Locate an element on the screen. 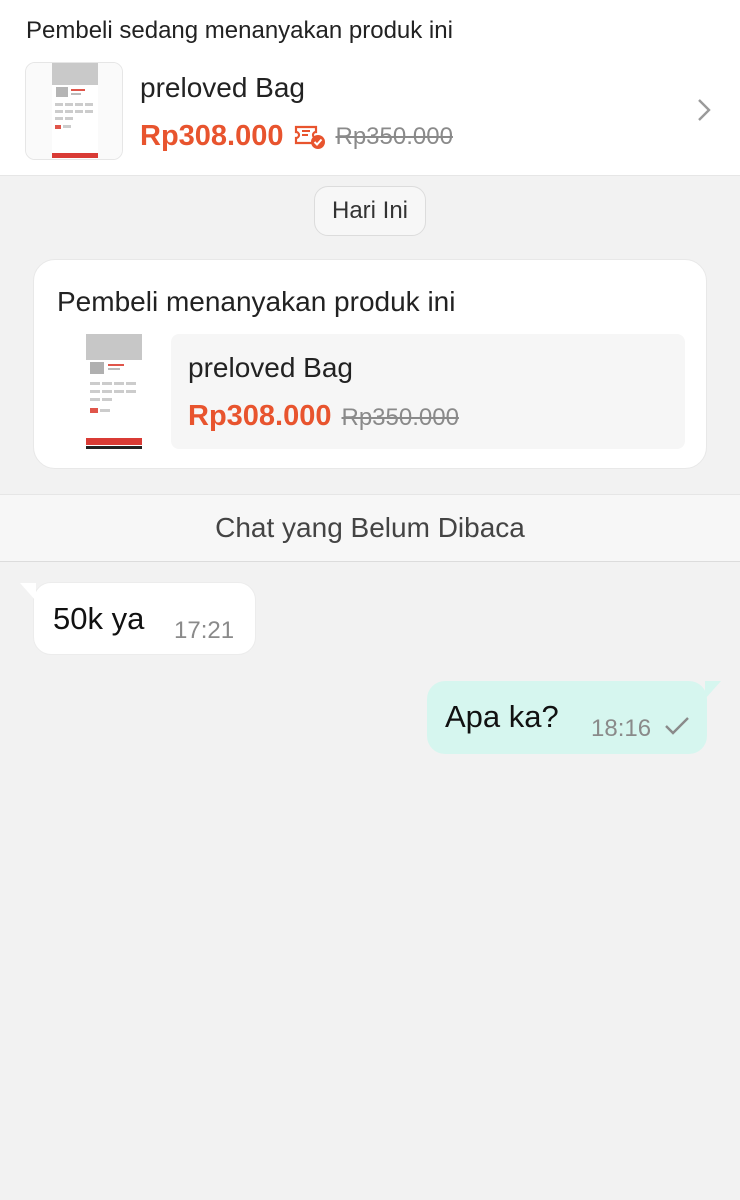  product-thumbnail is located at coordinates (74, 111).